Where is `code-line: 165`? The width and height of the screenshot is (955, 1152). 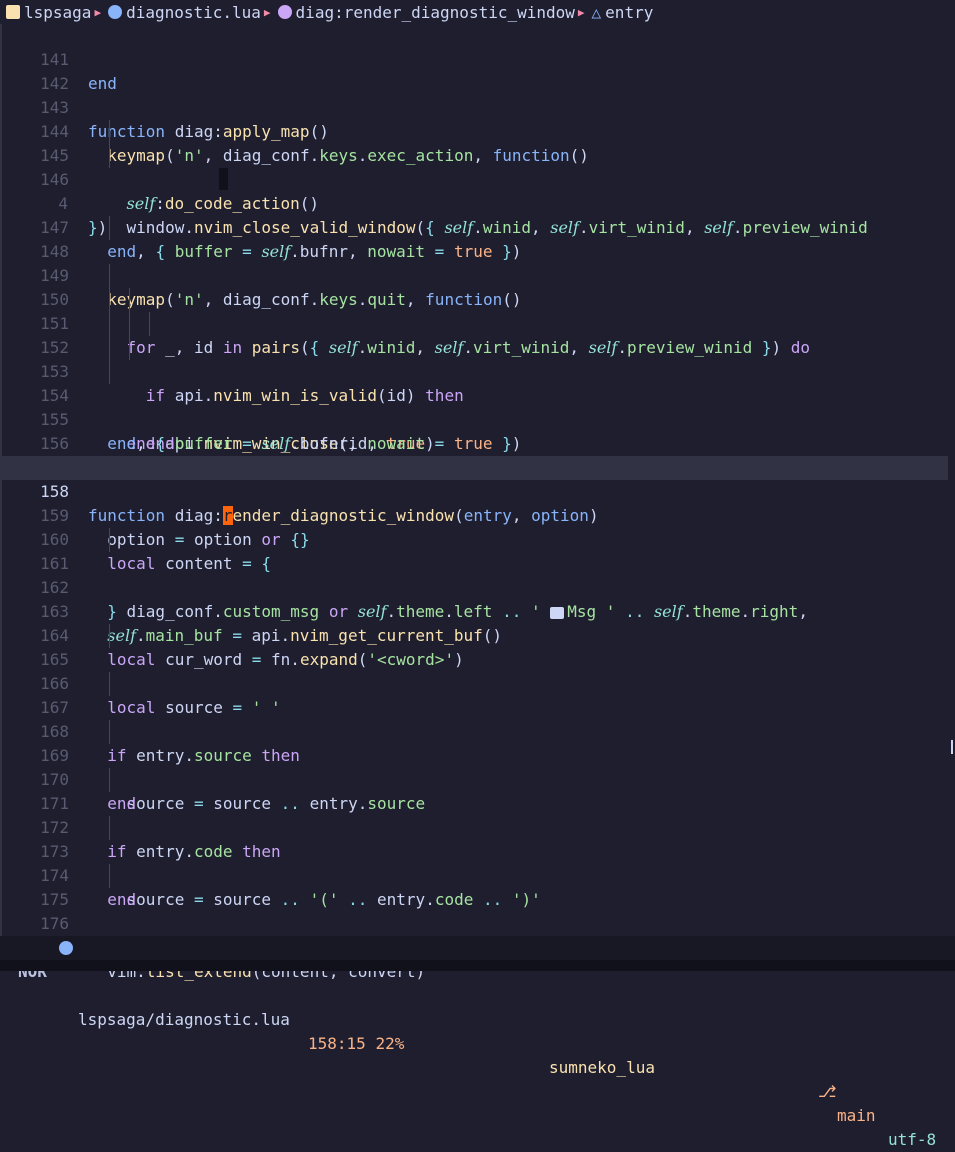 code-line: 165 is located at coordinates (477, 646).